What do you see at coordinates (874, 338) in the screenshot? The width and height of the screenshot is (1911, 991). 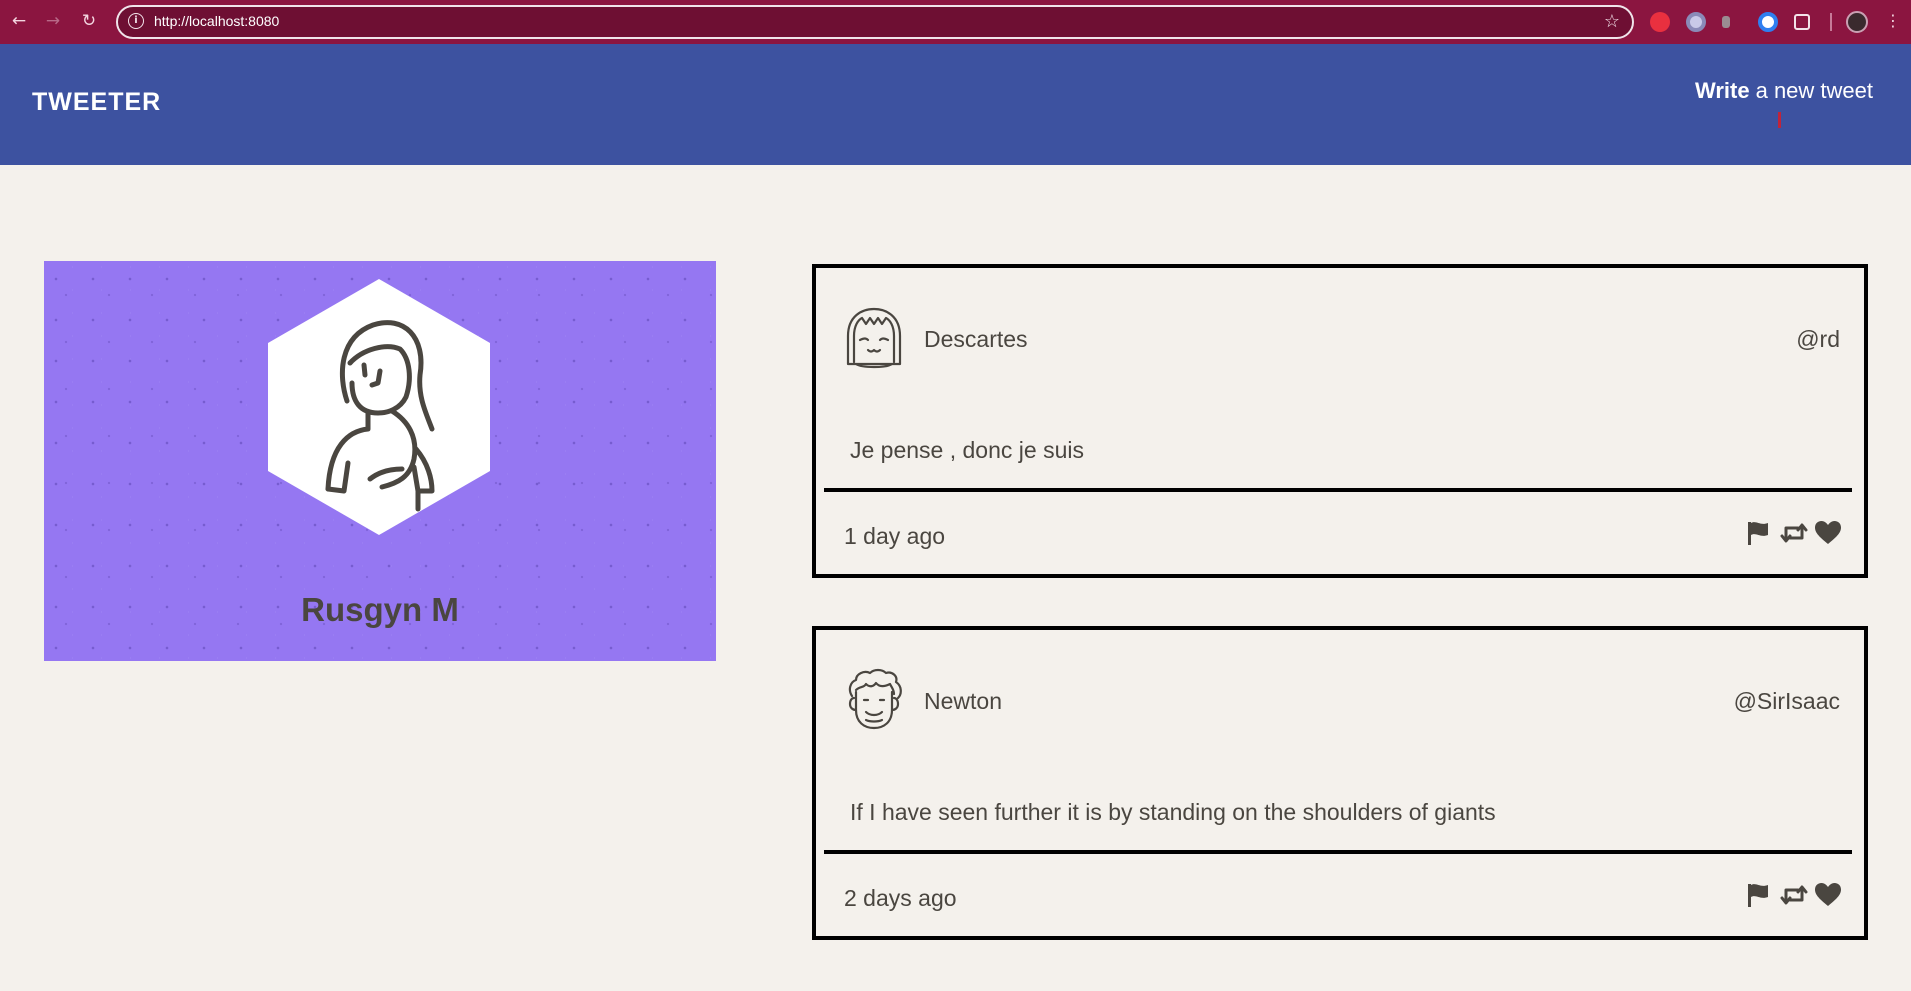 I see `bob-haircut-face-icon` at bounding box center [874, 338].